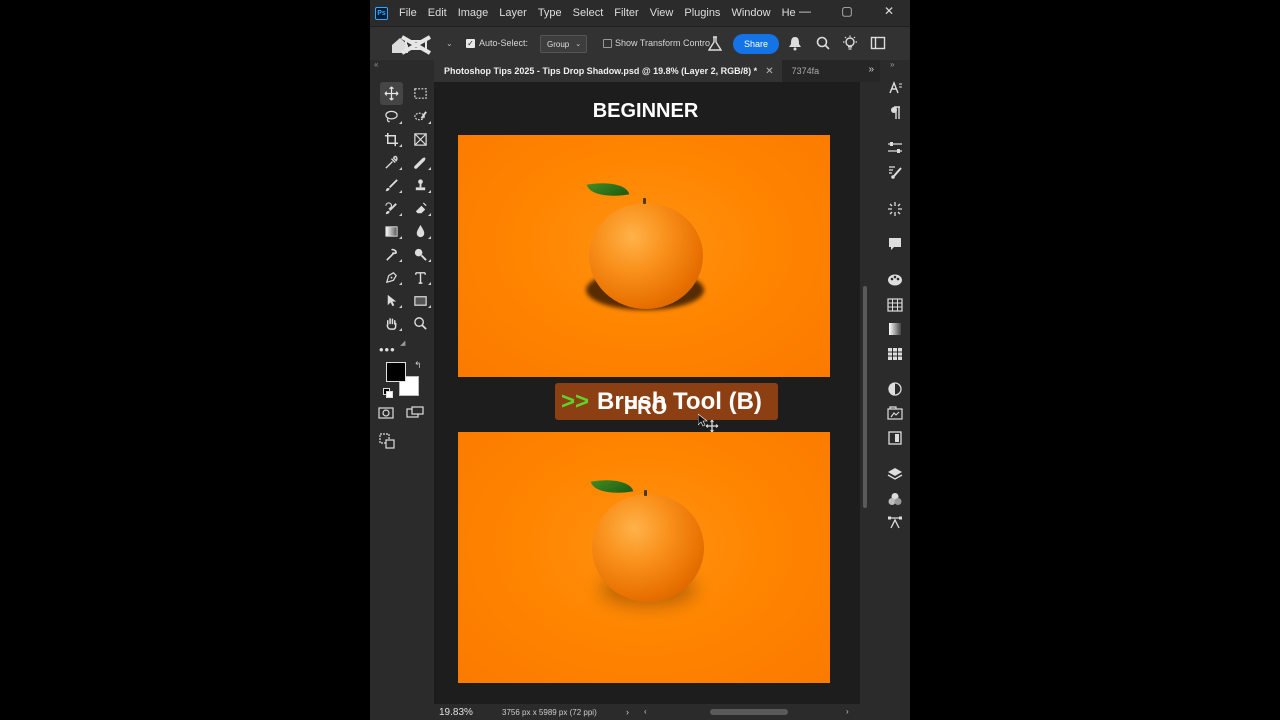 The width and height of the screenshot is (1280, 720). I want to click on search-icon, so click(823, 43).